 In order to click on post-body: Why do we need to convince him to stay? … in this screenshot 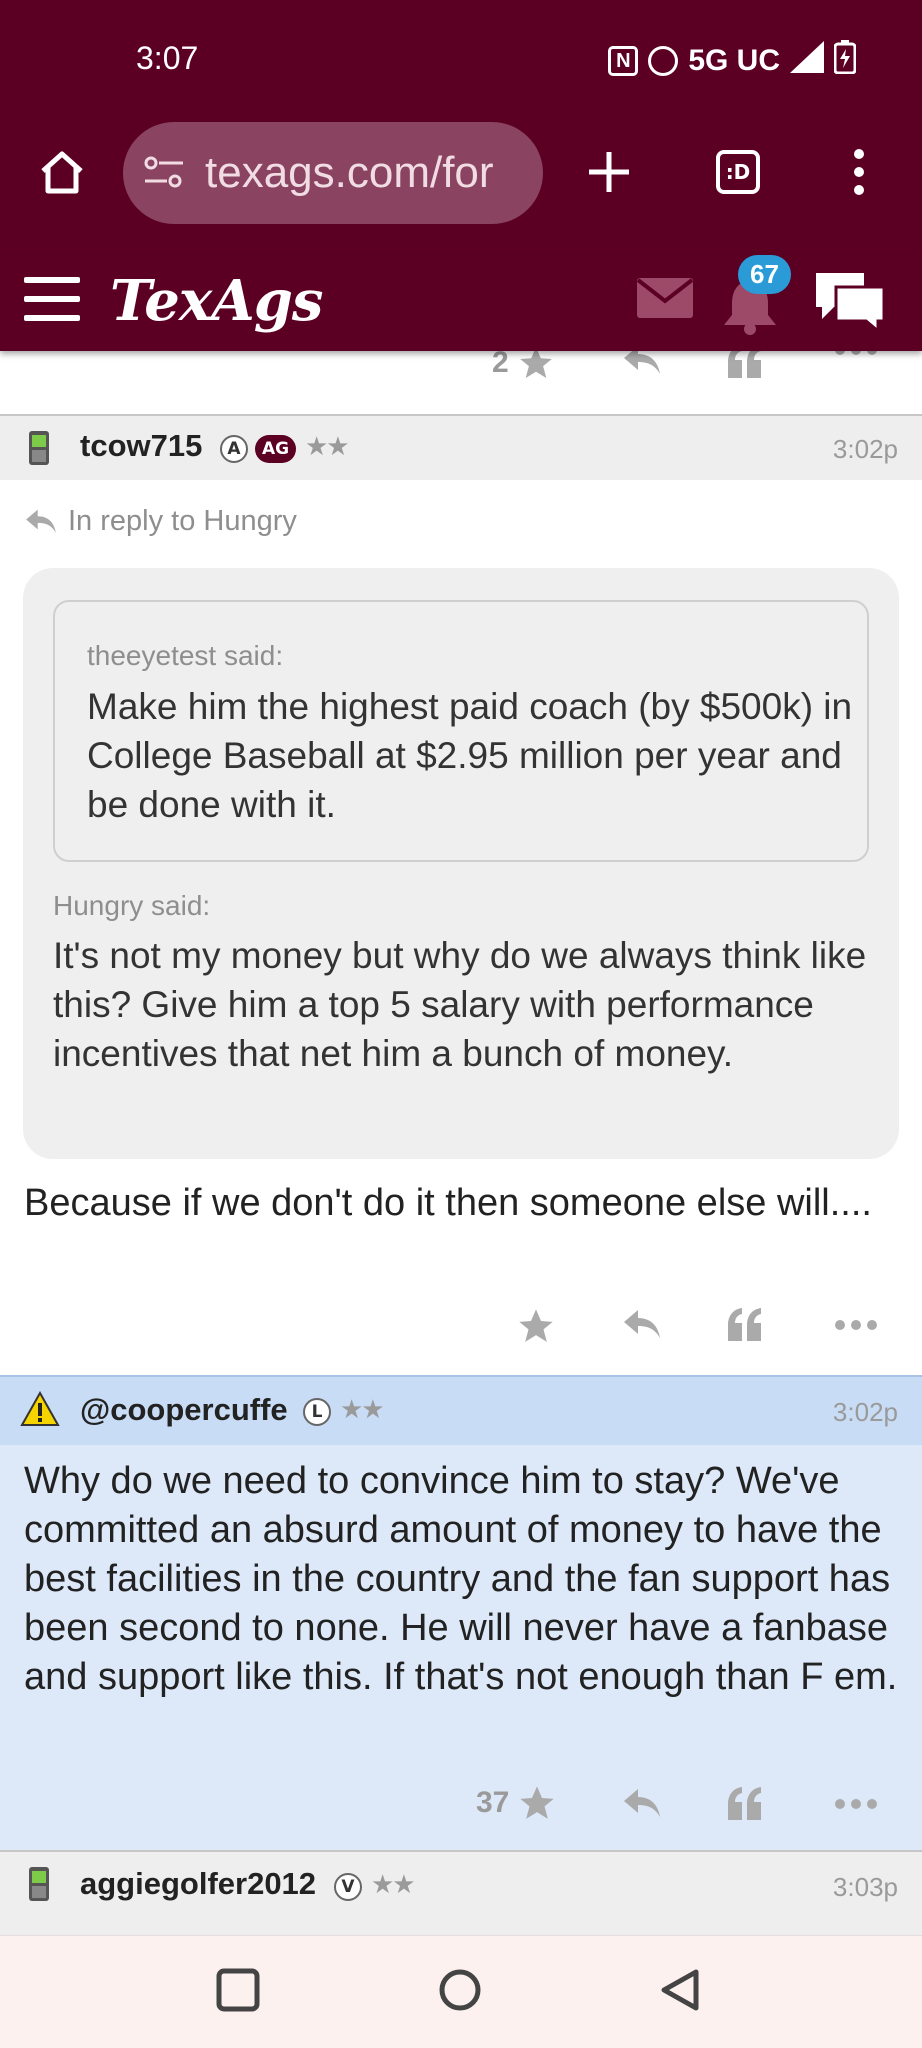, I will do `click(461, 1579)`.